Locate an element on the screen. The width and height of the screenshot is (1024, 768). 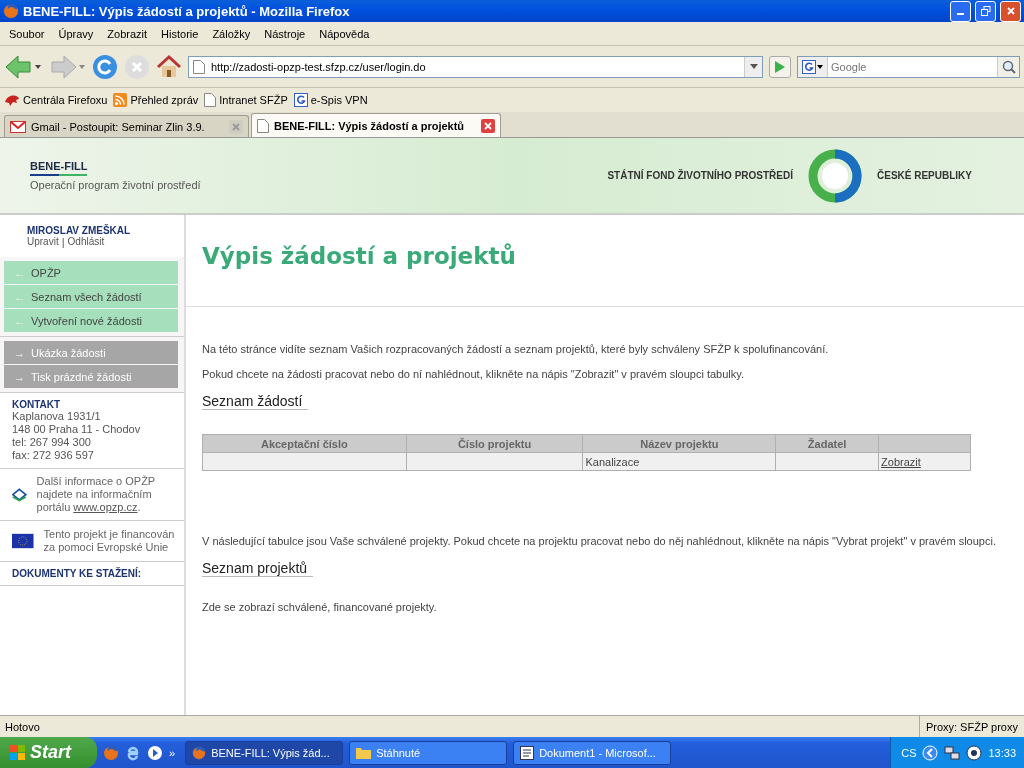
menu-item: Úpravy is located at coordinates (76, 33).